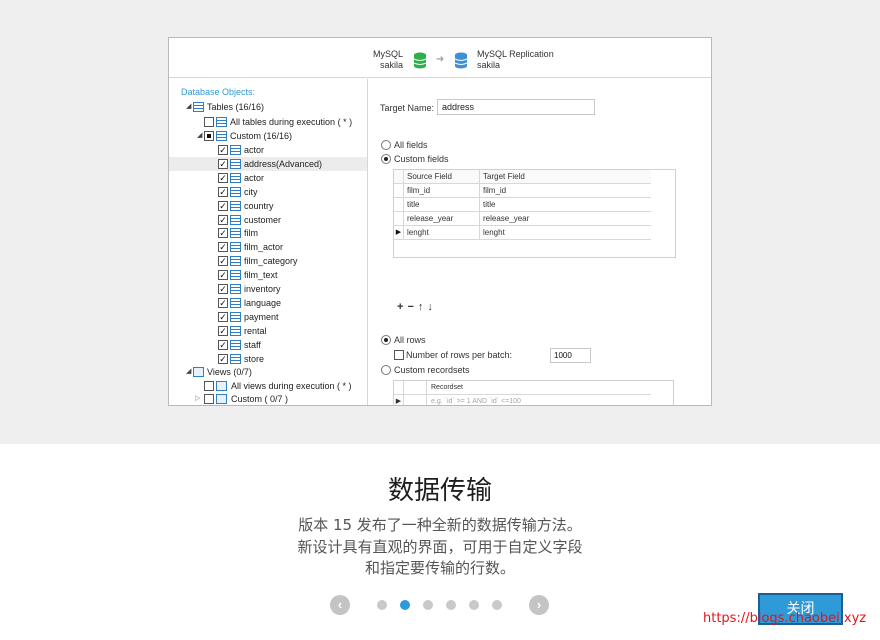 The image size is (880, 640). Describe the element at coordinates (506, 218) in the screenshot. I see `target-field-cell: release_year` at that location.